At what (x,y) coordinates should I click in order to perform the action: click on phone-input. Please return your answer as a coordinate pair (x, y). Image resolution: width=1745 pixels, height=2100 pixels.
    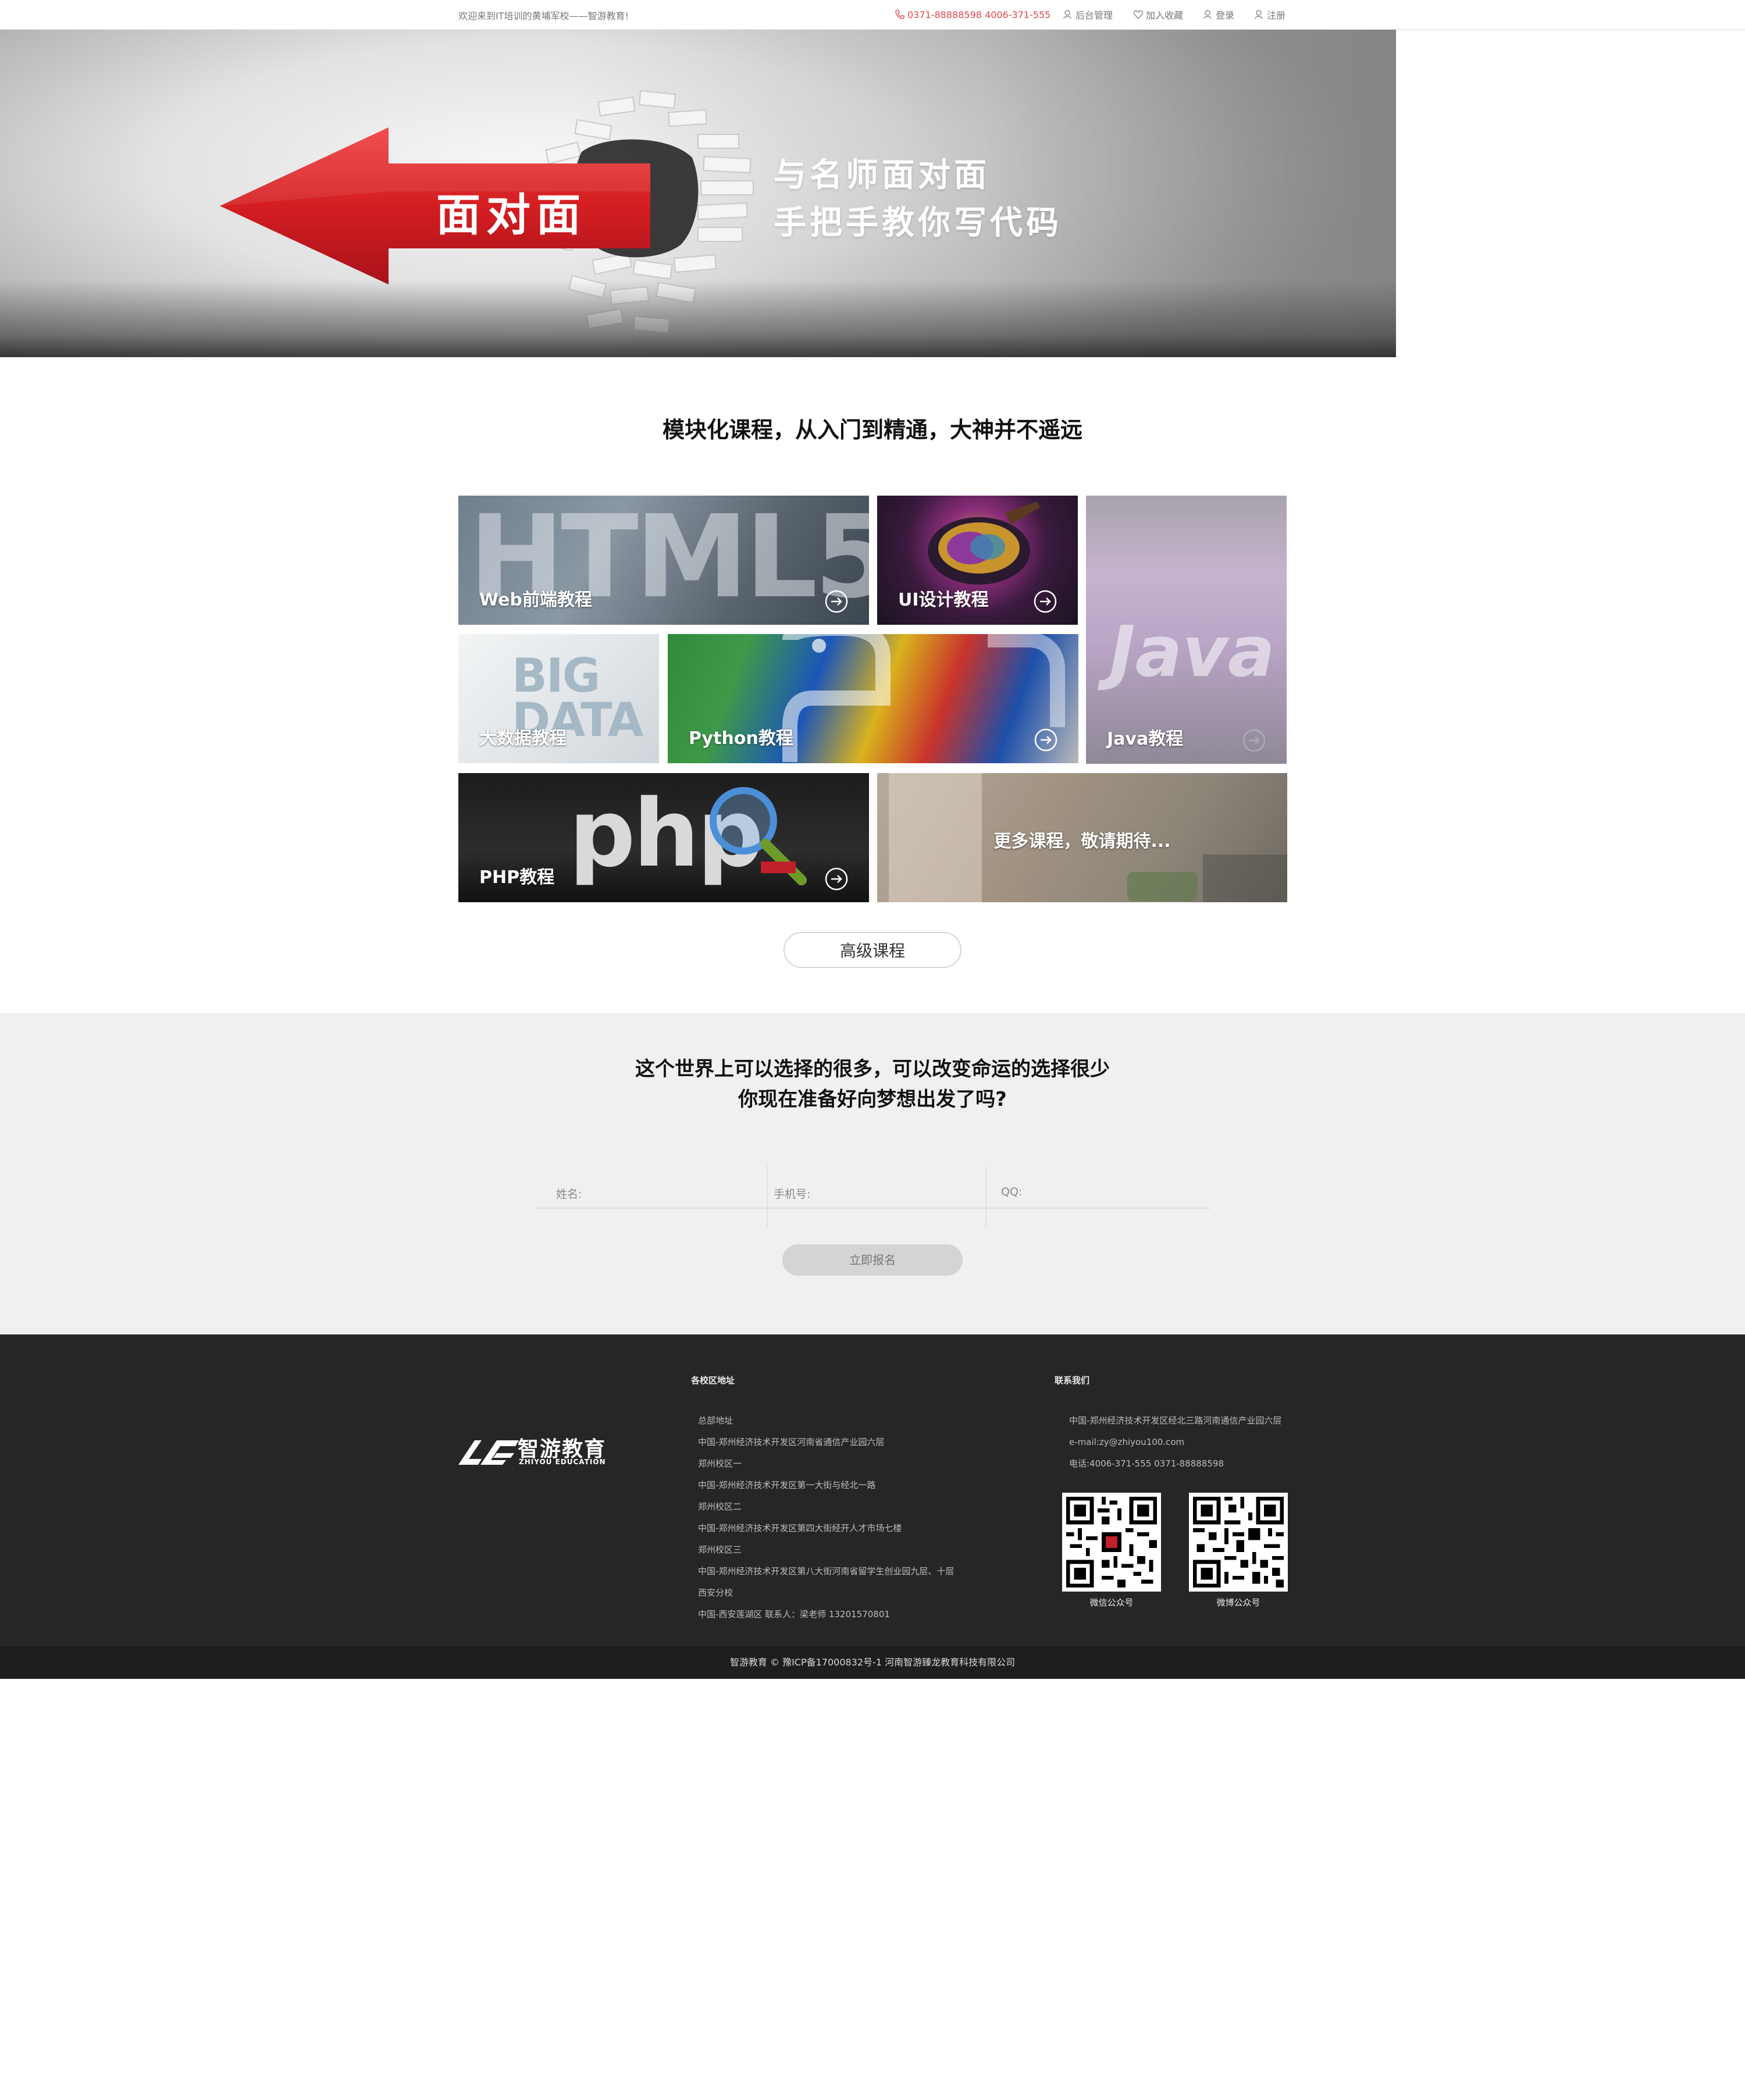
    Looking at the image, I should click on (898, 1191).